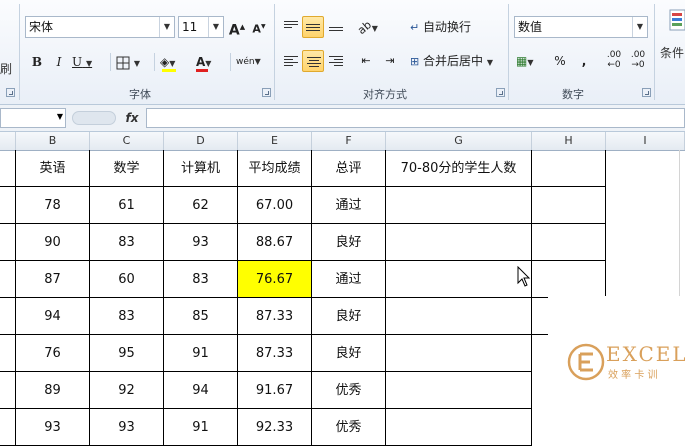  I want to click on column-header-D: D, so click(201, 141).